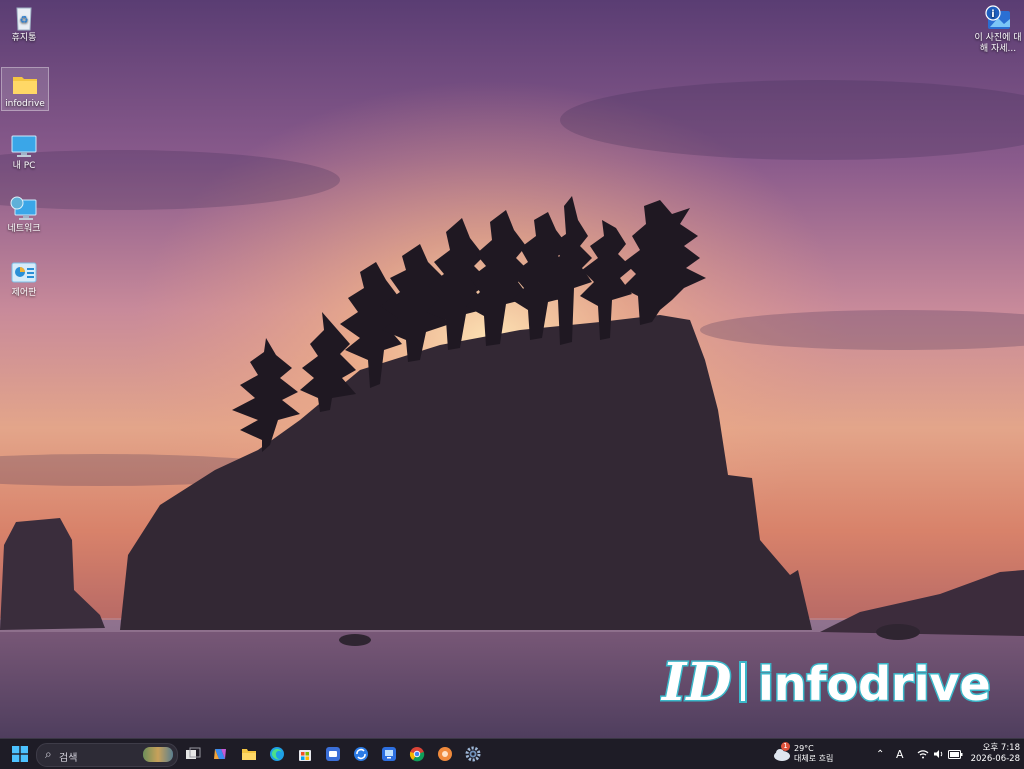 The image size is (1024, 769). Describe the element at coordinates (814, 758) in the screenshot. I see `weather-desc: 대체로 흐림` at that location.